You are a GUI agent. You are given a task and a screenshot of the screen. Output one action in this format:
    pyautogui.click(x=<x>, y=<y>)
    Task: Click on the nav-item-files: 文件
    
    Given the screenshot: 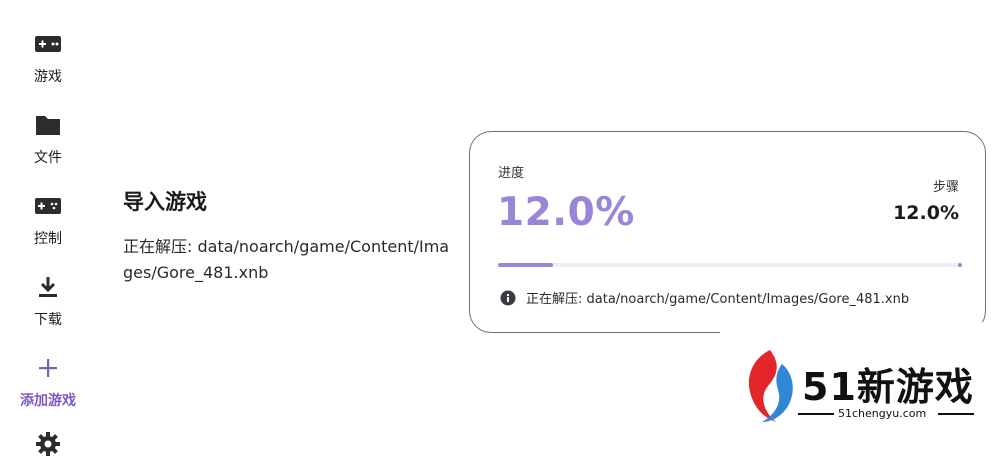 What is the action you would take?
    pyautogui.click(x=48, y=139)
    